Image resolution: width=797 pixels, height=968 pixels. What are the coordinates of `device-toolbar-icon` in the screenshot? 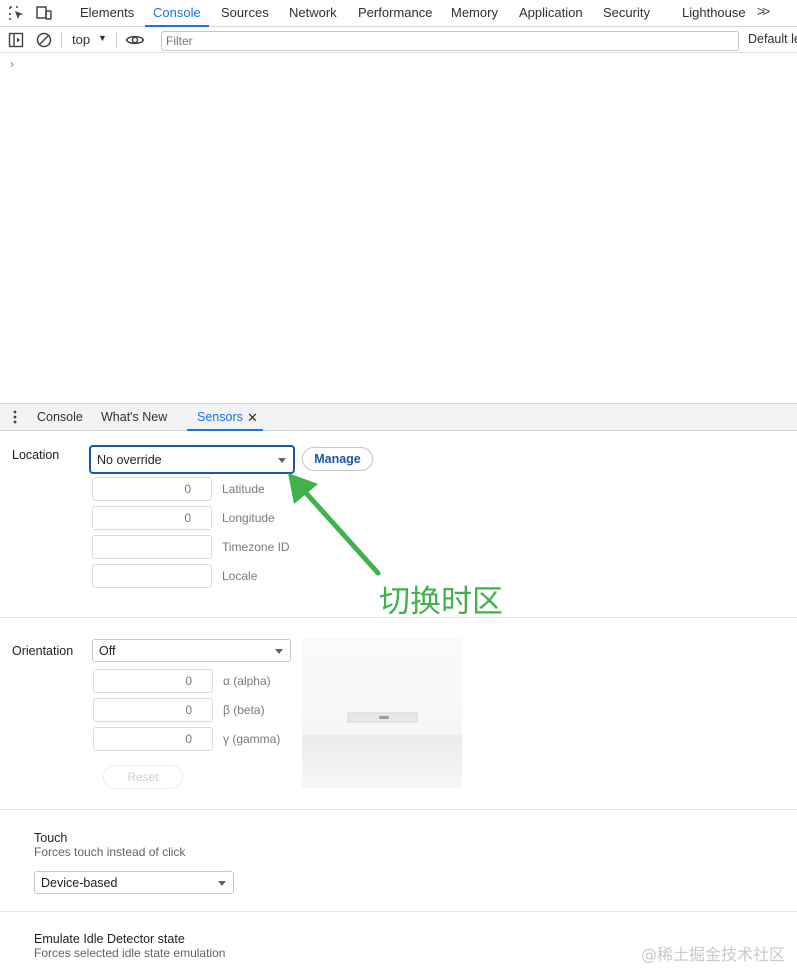 It's located at (44, 13).